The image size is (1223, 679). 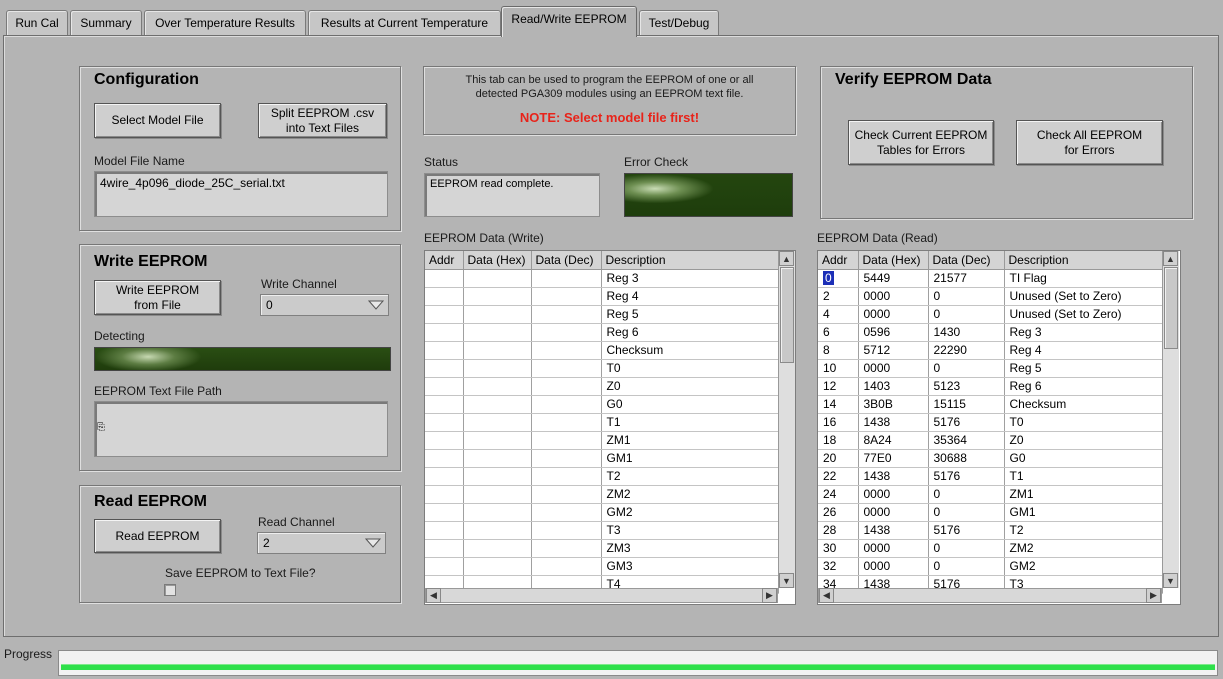 What do you see at coordinates (1083, 350) in the screenshot?
I see `table-cell: Reg 4` at bounding box center [1083, 350].